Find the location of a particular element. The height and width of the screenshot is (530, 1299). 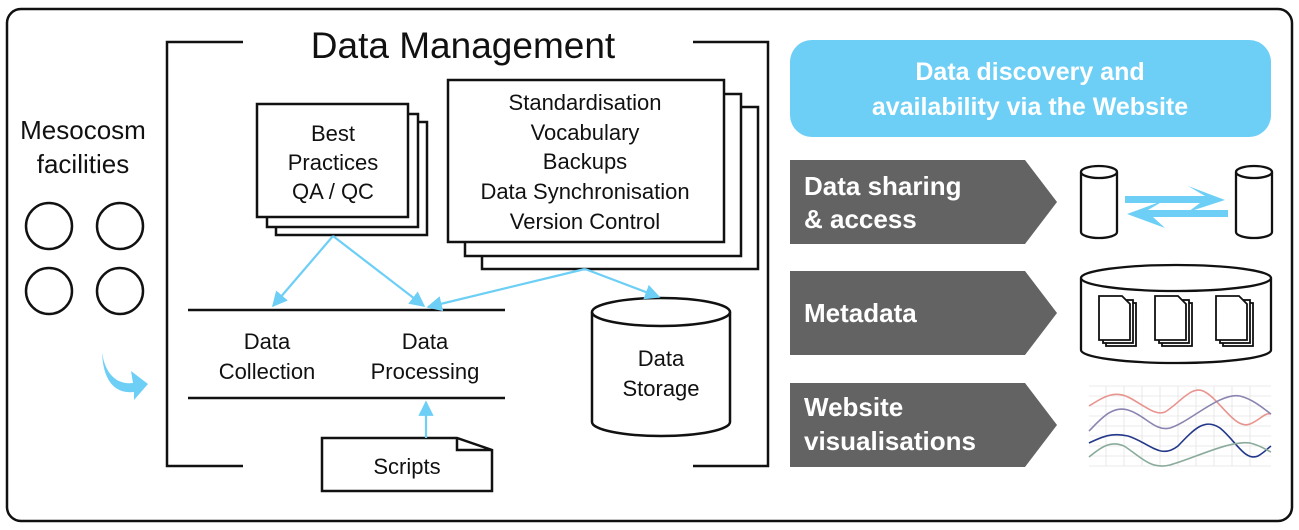

data-sharing-line-1: Data sharing is located at coordinates (883, 186).